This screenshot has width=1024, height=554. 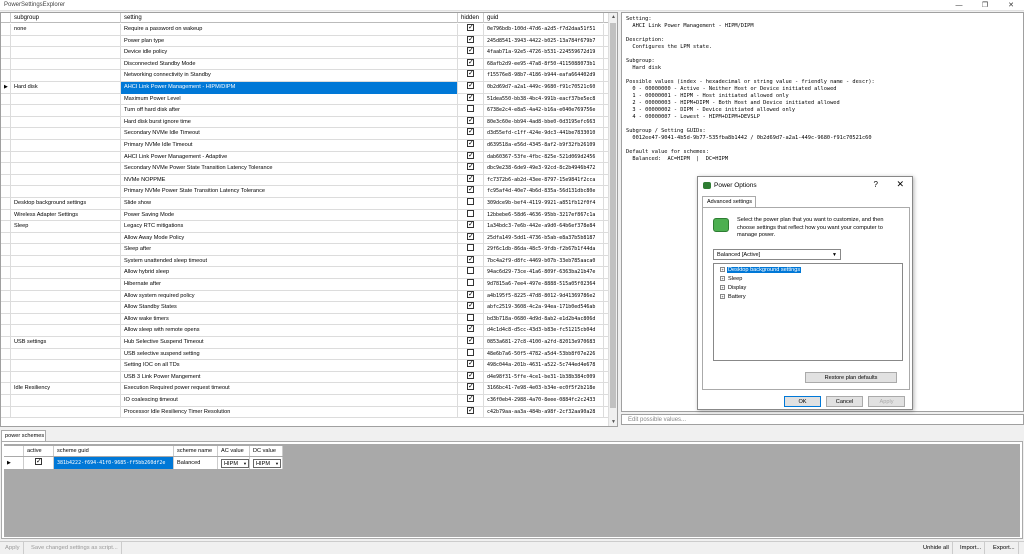 What do you see at coordinates (289, 122) in the screenshot?
I see `setting-cell: Hard disk burst ignore time` at bounding box center [289, 122].